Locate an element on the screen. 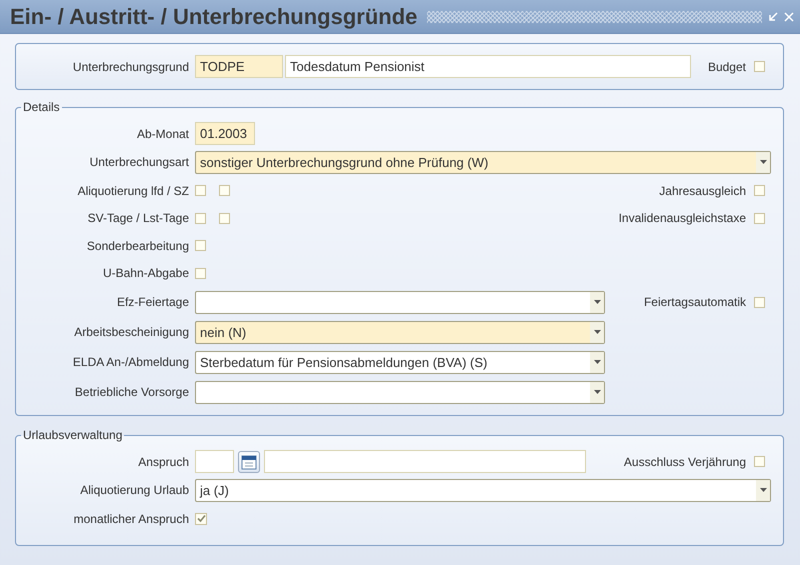 This screenshot has height=565, width=800. input-field: 01.2003 is located at coordinates (225, 133).